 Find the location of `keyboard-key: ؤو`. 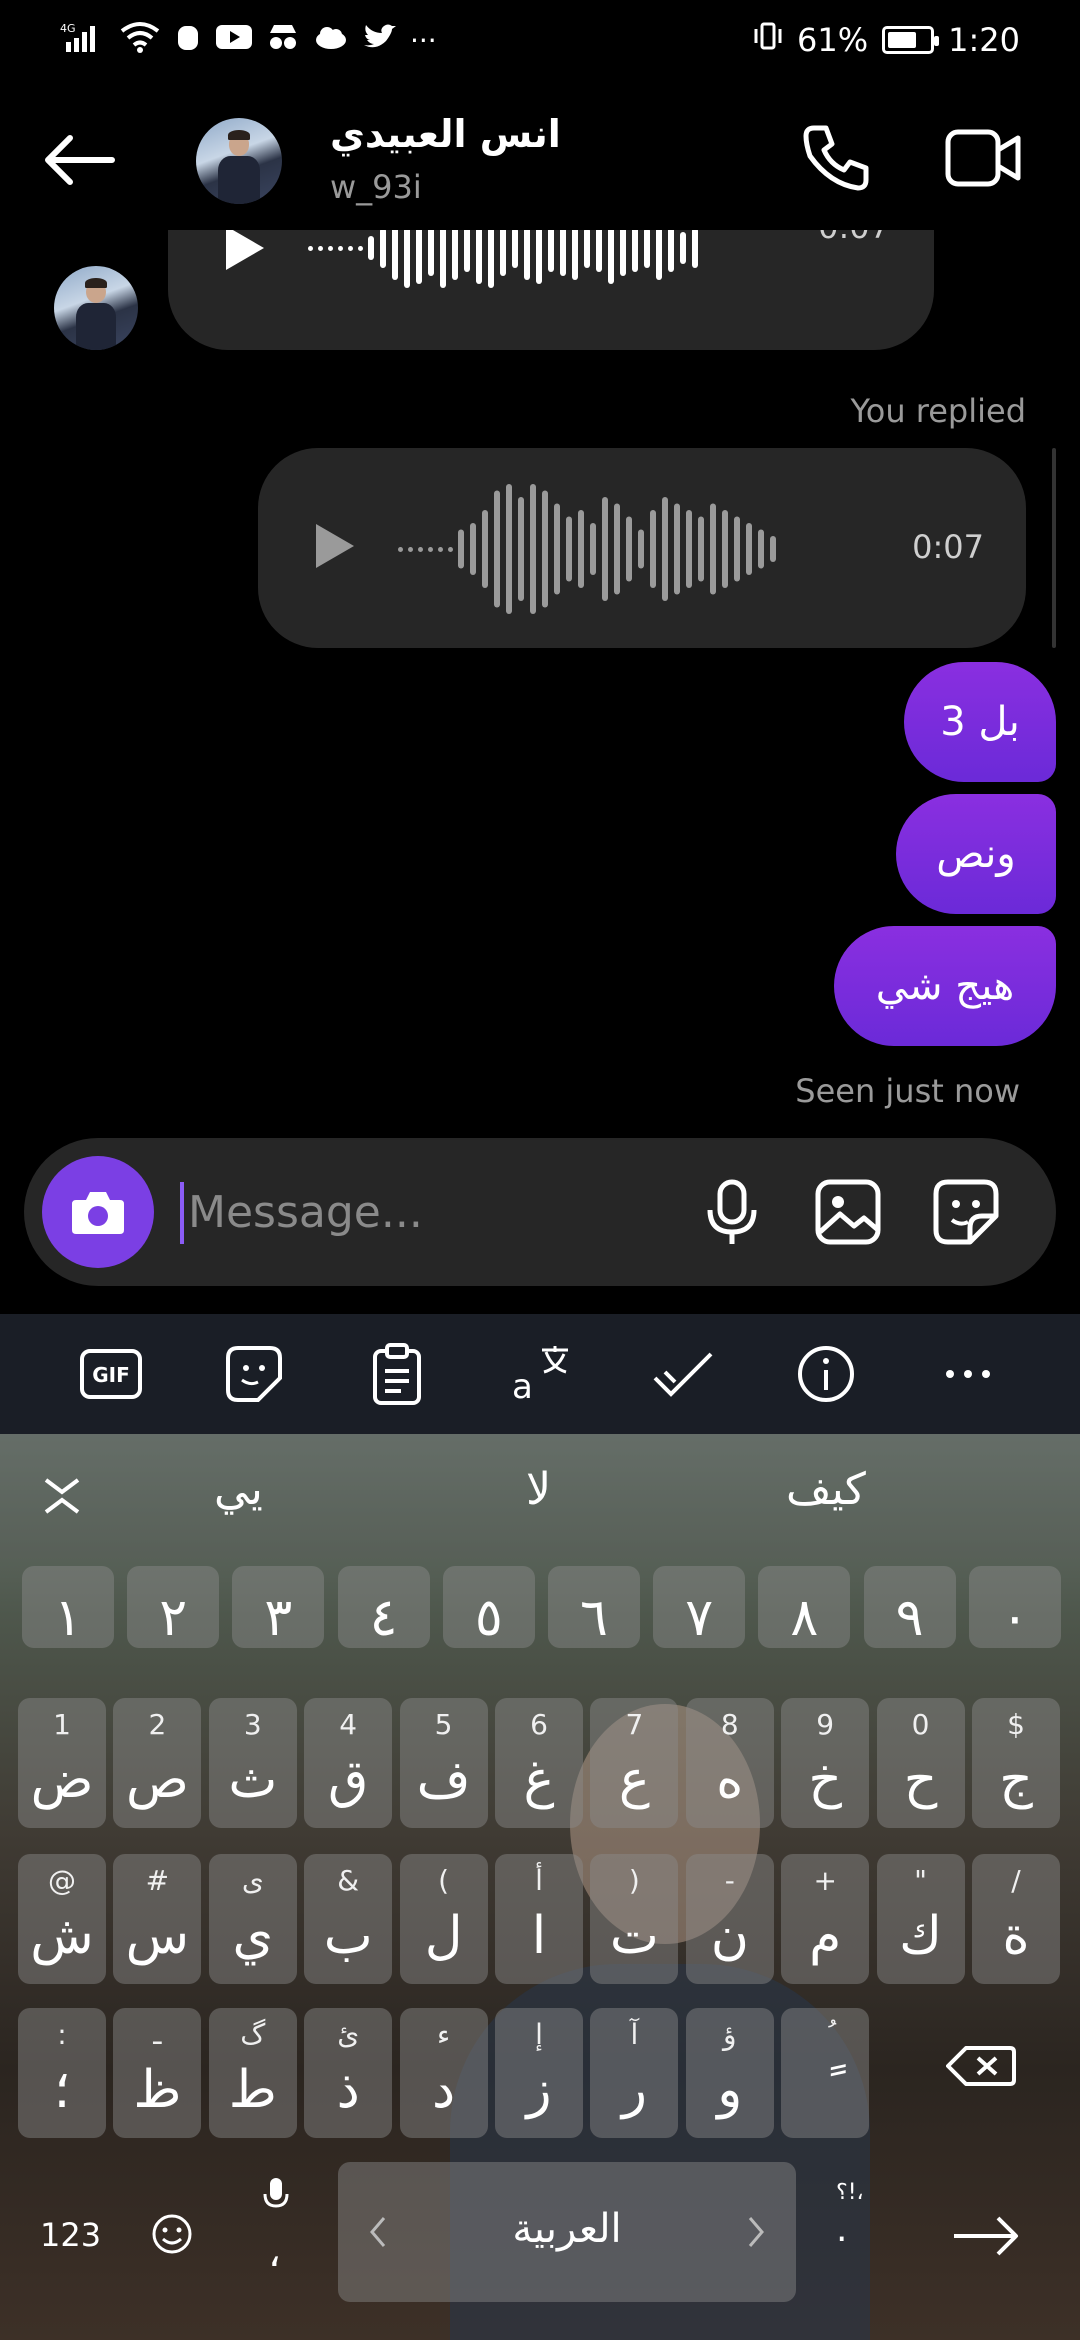

keyboard-key: ؤو is located at coordinates (729, 2073).